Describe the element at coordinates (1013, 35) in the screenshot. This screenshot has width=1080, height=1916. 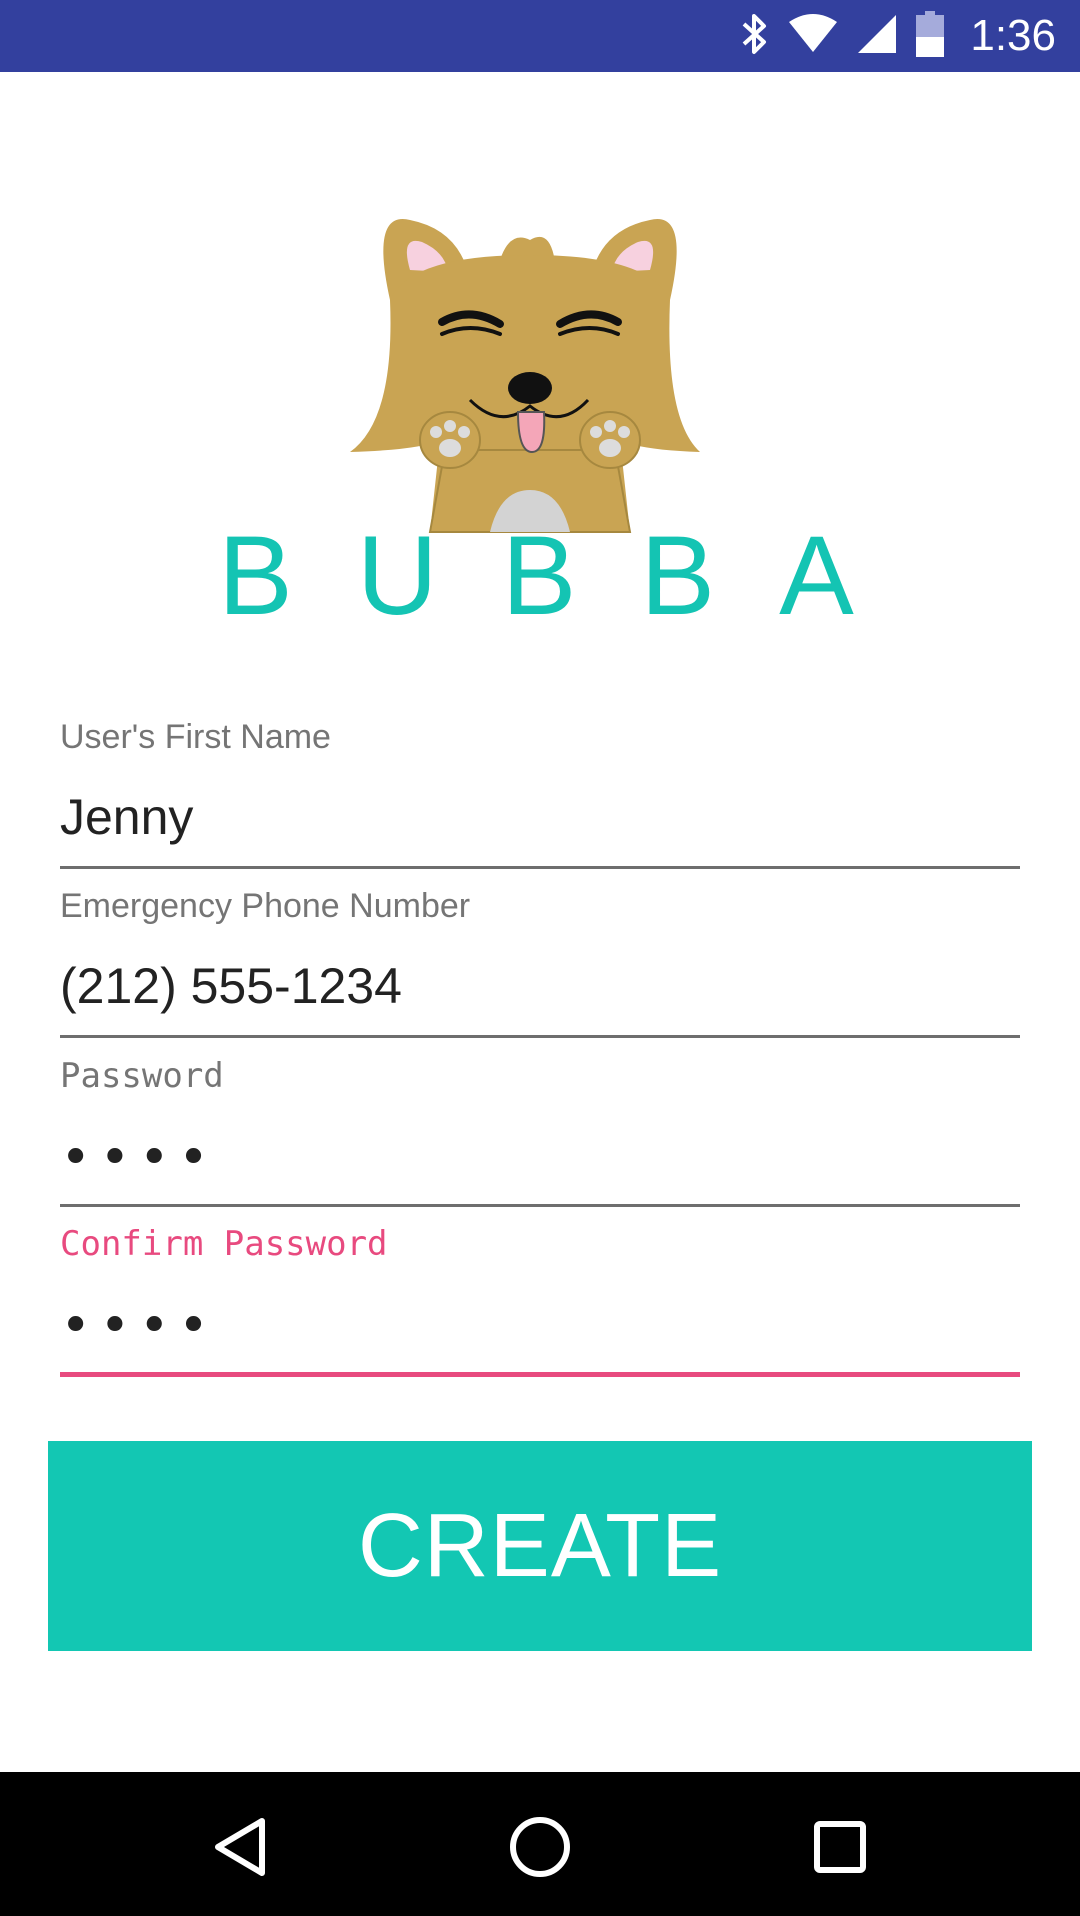
I see `status-time: 1:36` at that location.